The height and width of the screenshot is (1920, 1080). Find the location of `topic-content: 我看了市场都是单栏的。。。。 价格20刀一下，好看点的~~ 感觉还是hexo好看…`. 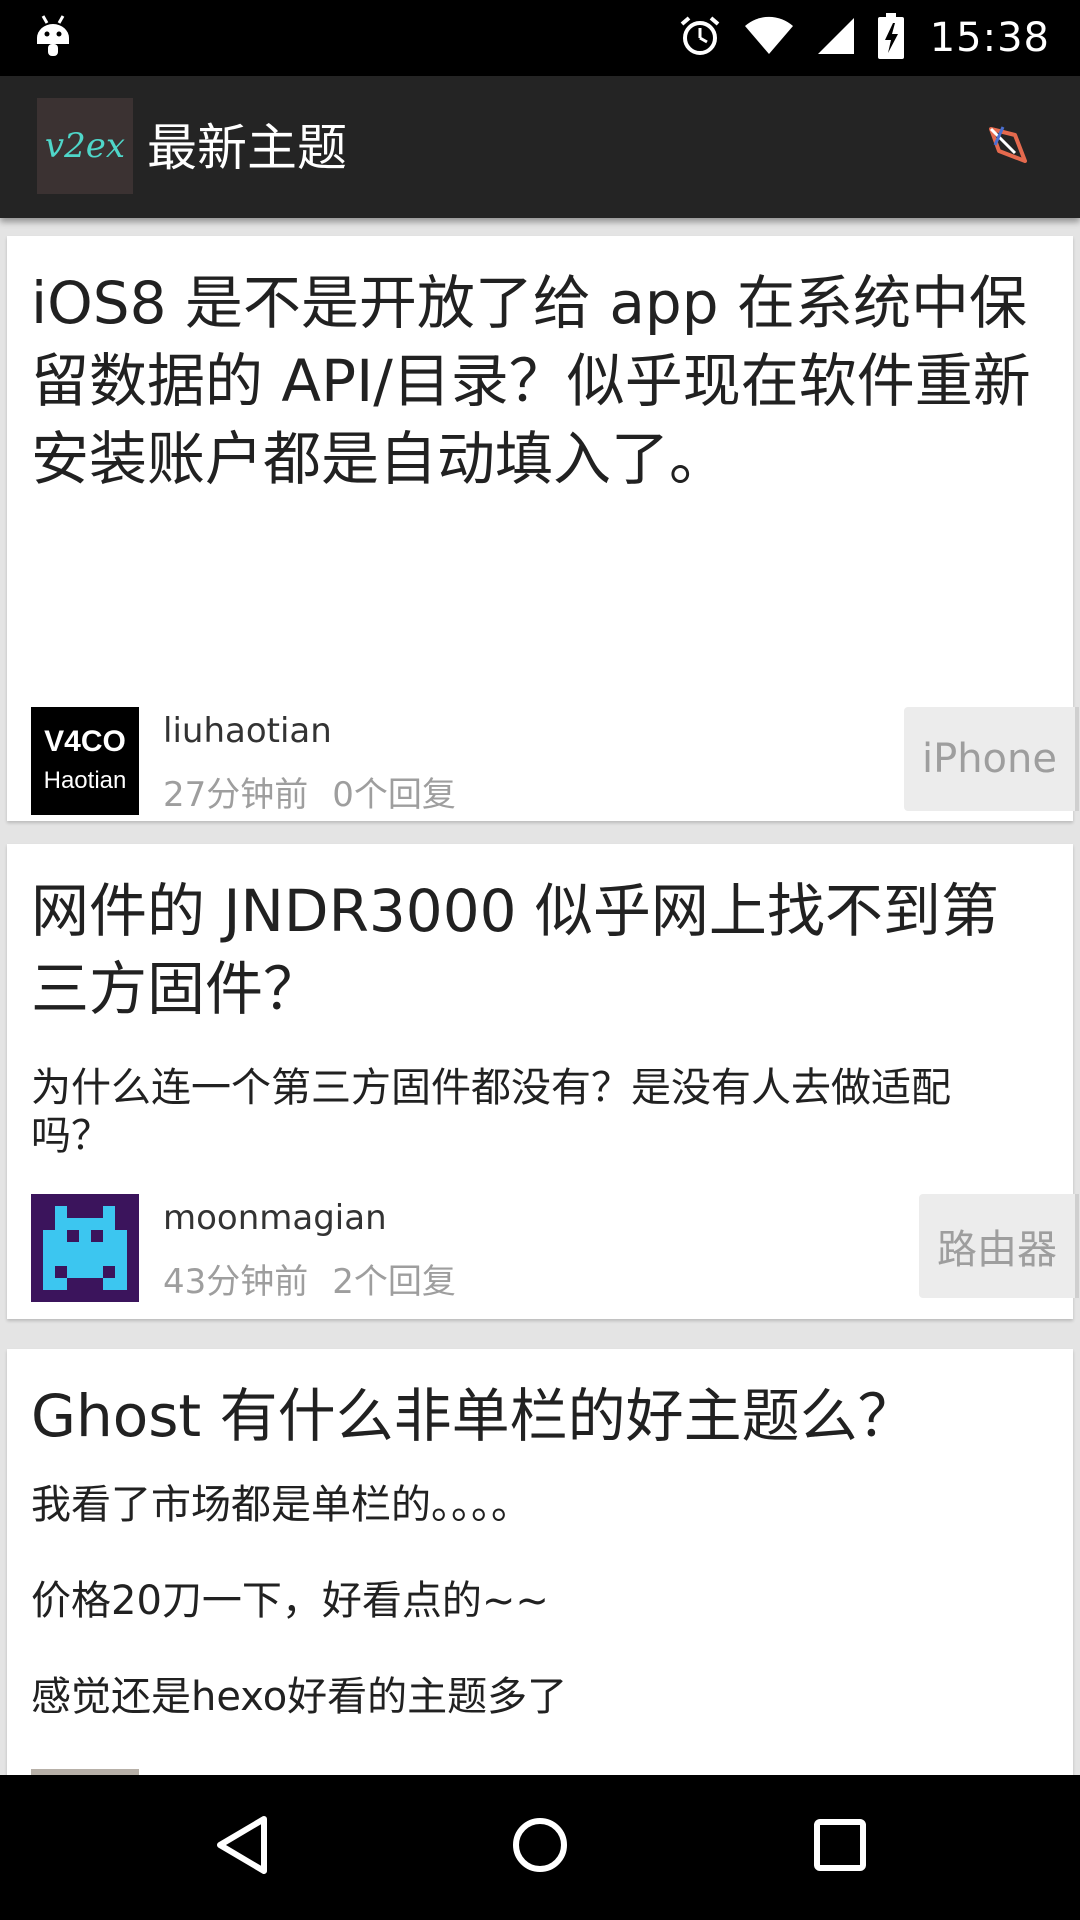

topic-content: 我看了市场都是单栏的。。。。 价格20刀一下，好看点的~~ 感觉还是hexo好看… is located at coordinates (522, 1601).